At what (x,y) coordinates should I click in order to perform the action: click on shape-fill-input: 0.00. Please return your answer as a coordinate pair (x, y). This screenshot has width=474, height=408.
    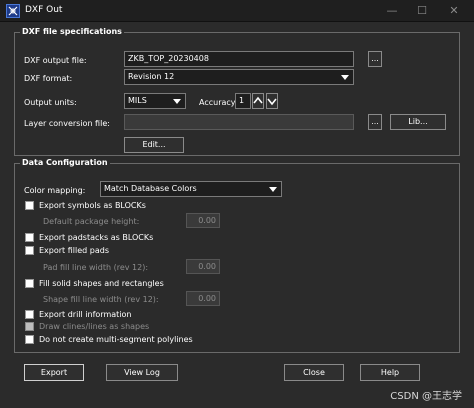
    Looking at the image, I should click on (203, 298).